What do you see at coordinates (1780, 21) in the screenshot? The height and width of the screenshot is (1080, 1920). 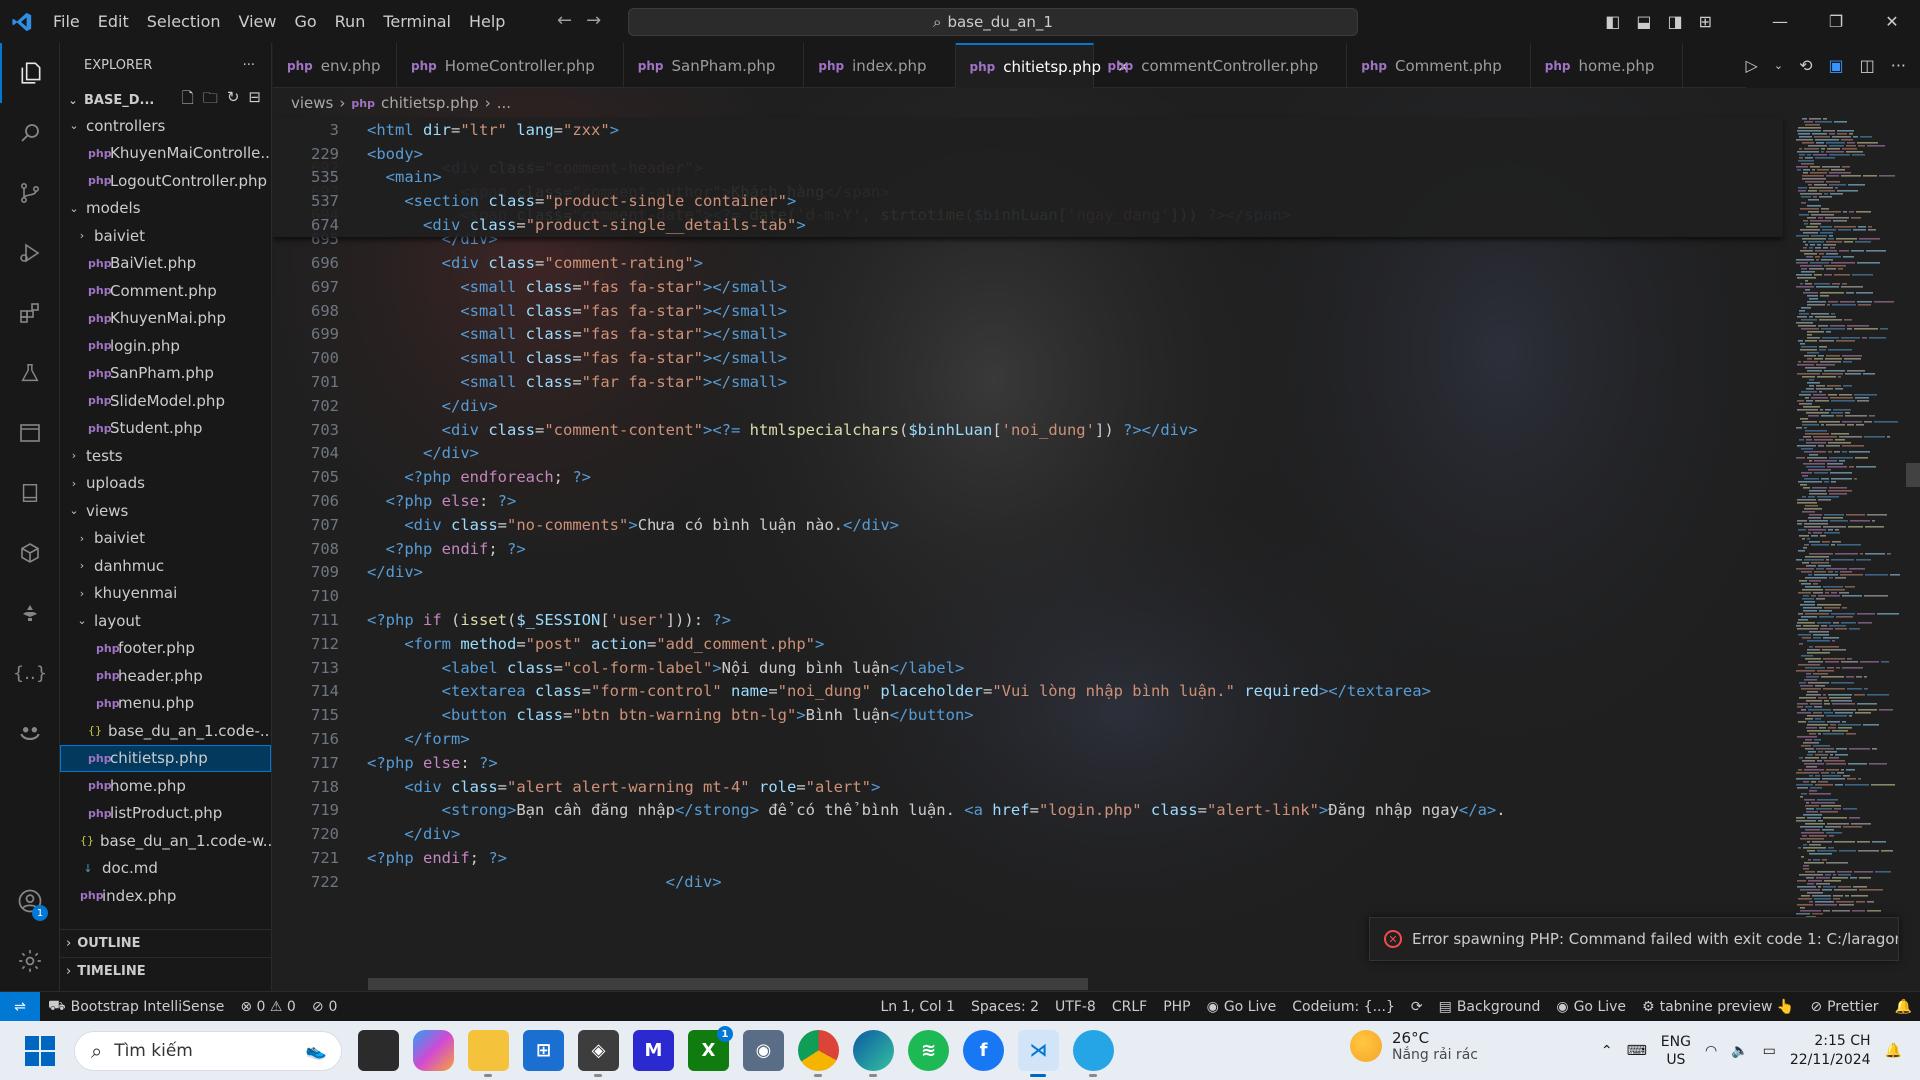 I see `minimize-button: —` at bounding box center [1780, 21].